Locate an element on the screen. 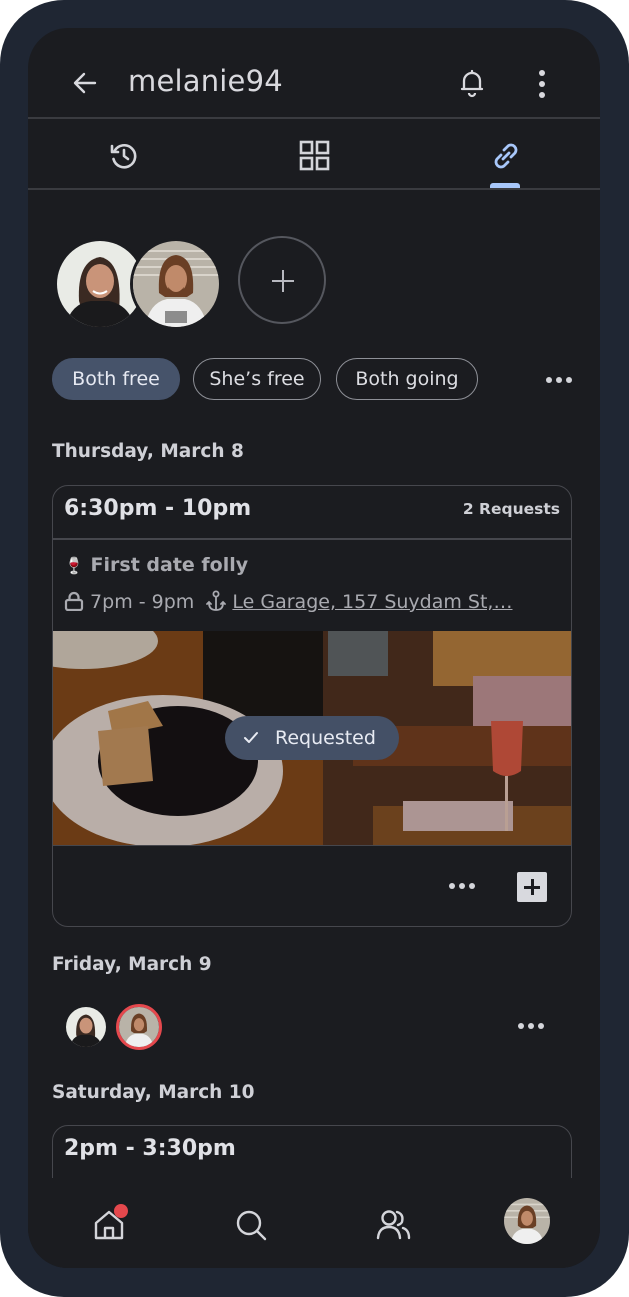 The width and height of the screenshot is (629, 1297). tab-history is located at coordinates (123, 154).